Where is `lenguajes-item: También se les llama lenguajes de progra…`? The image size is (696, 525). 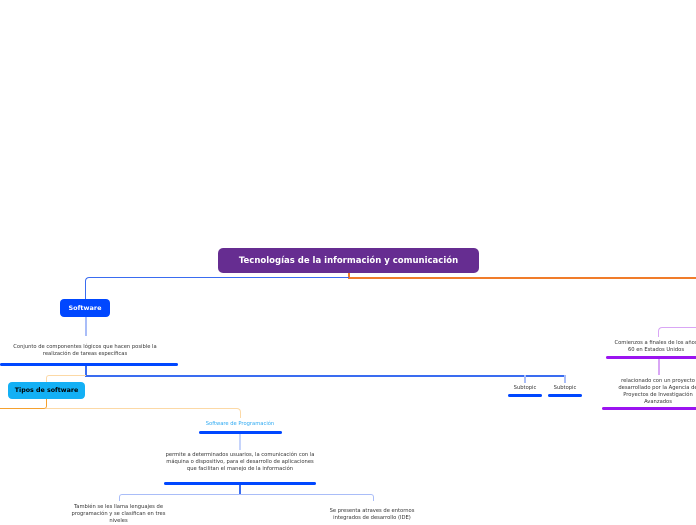
lenguajes-item: También se les llama lenguajes de progra… is located at coordinates (118, 514).